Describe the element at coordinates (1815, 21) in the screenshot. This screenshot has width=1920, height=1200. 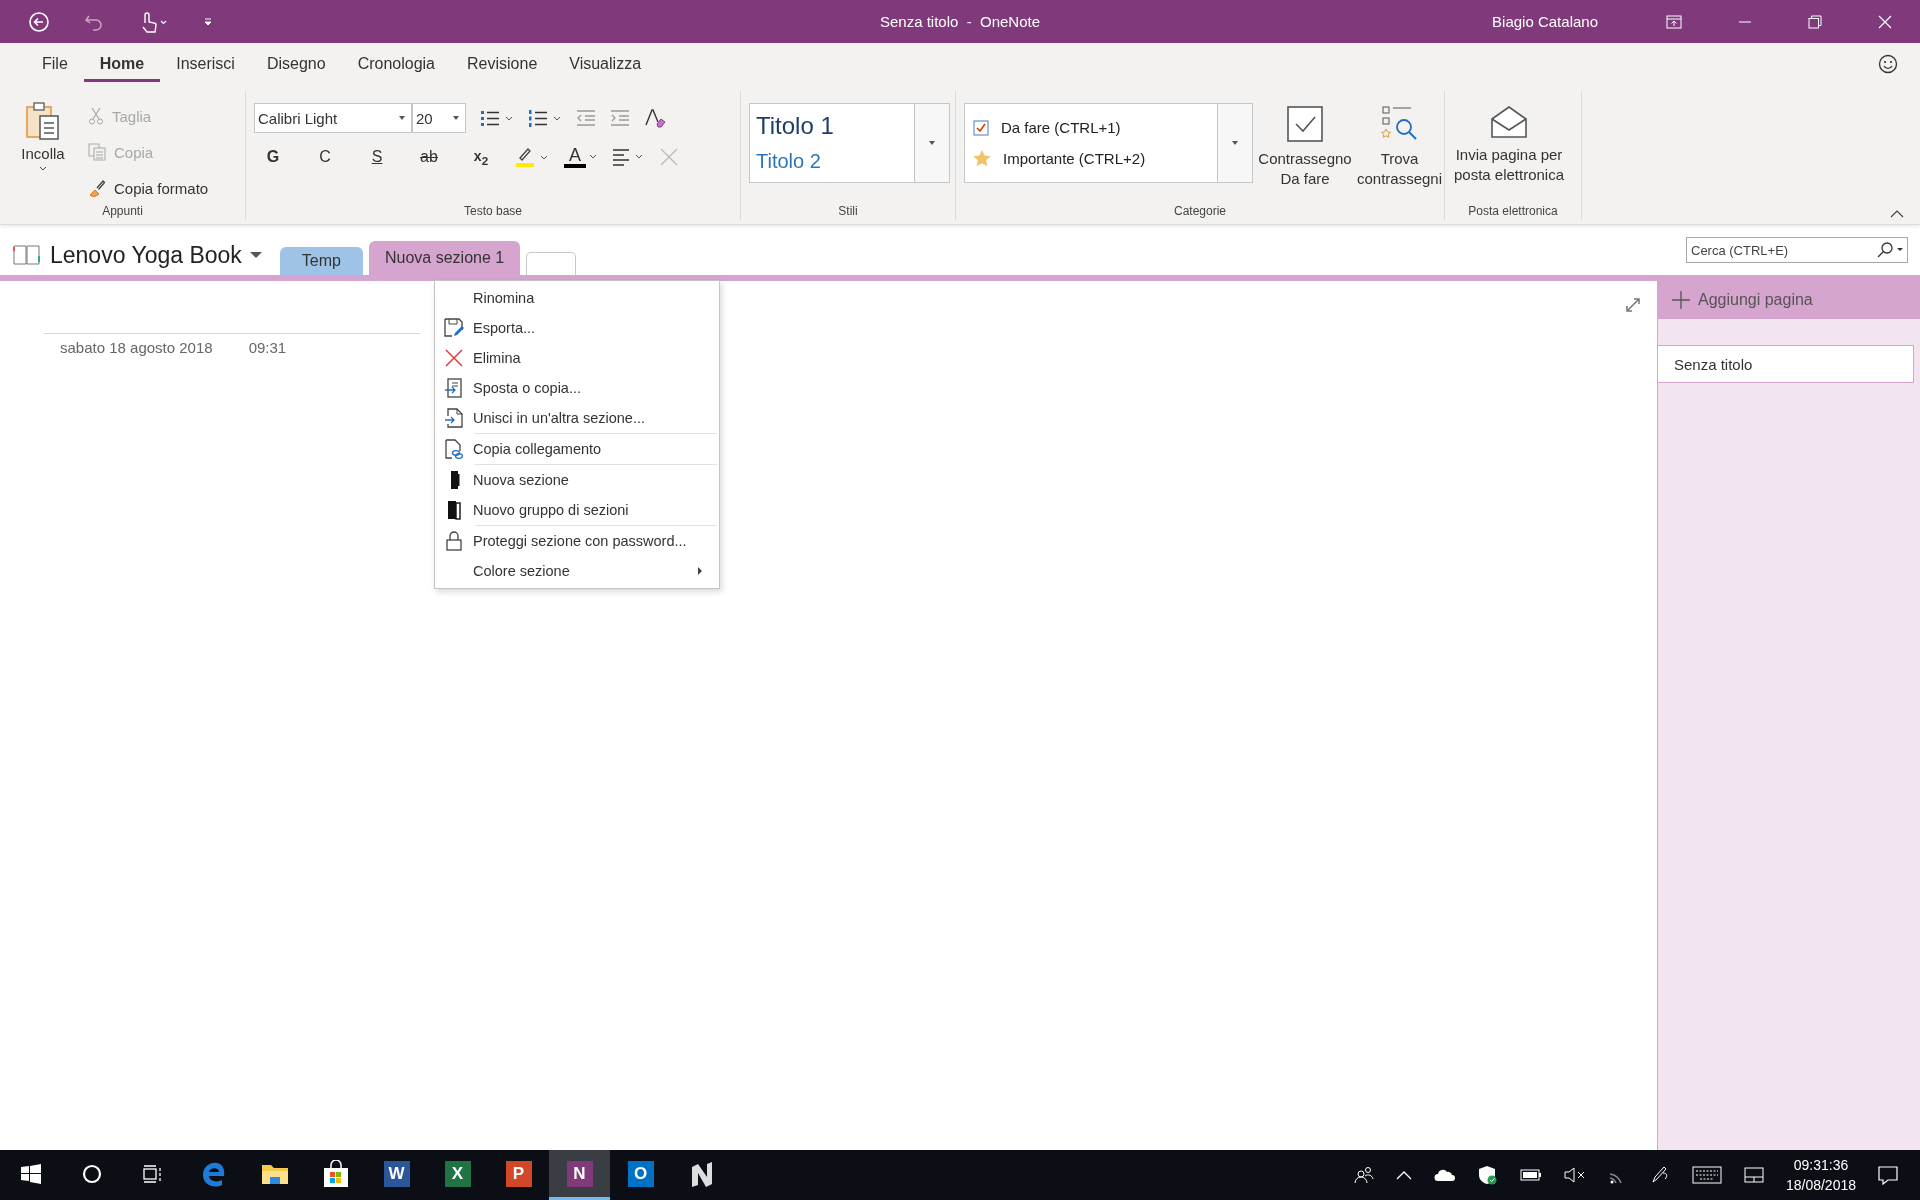
I see `restore-icon` at that location.